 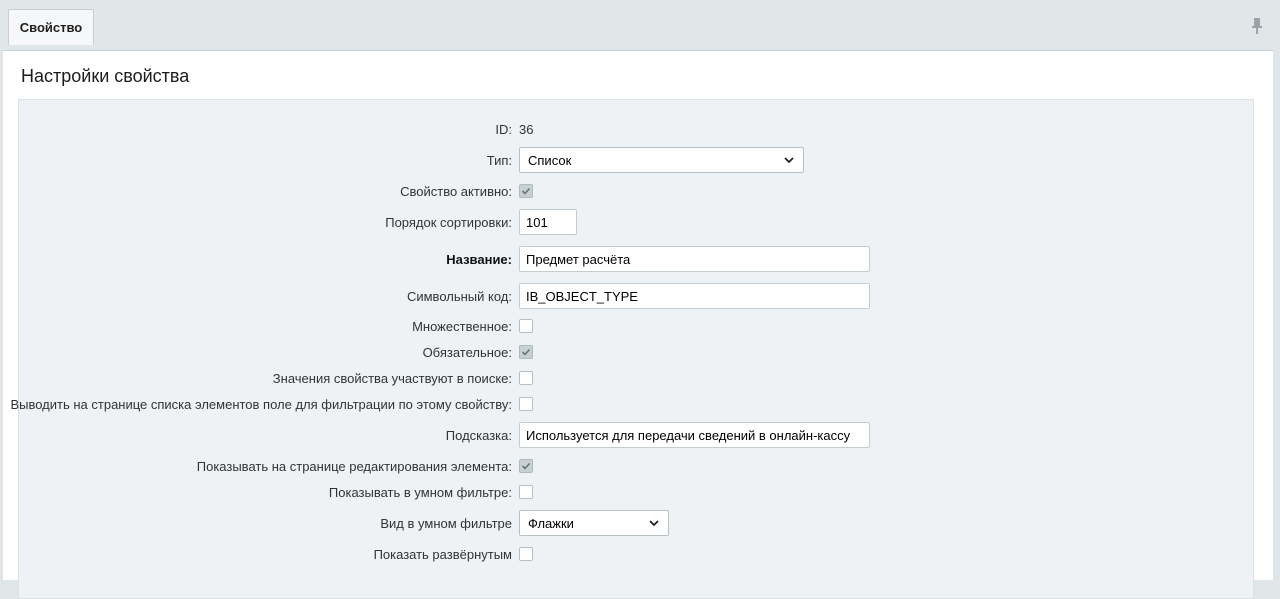 What do you see at coordinates (478, 435) in the screenshot?
I see `hint-label: Подсказка:` at bounding box center [478, 435].